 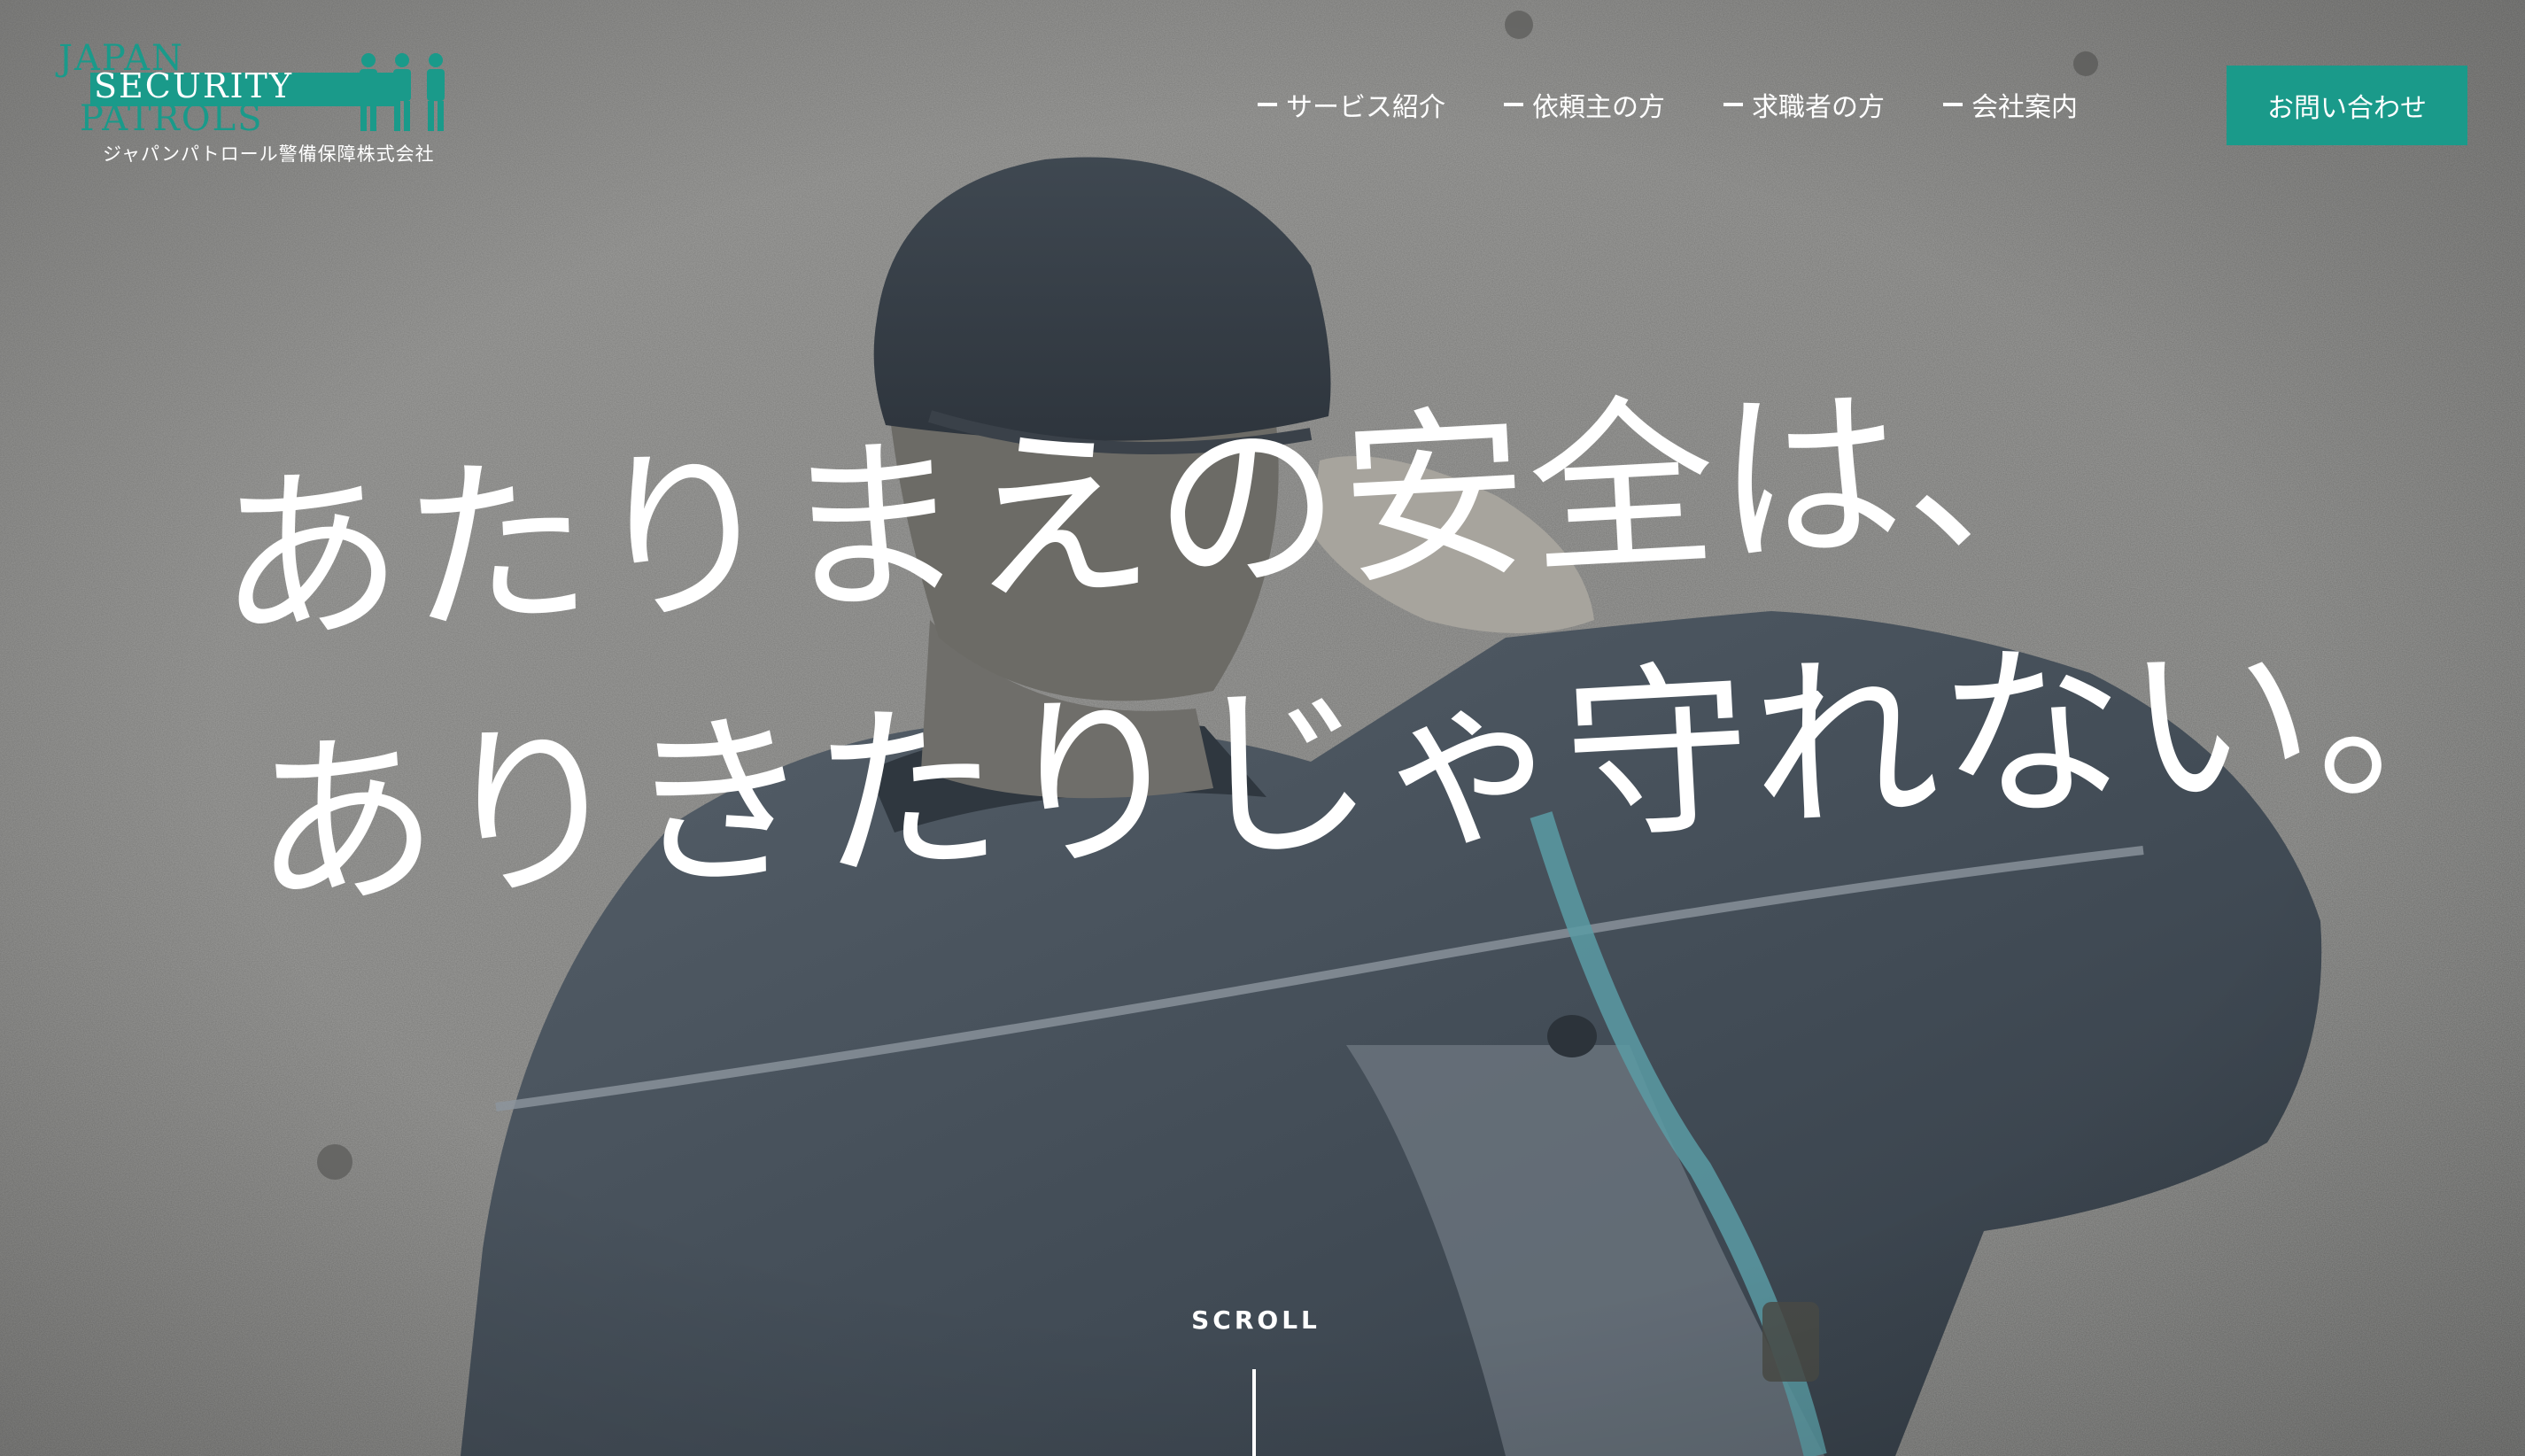 What do you see at coordinates (269, 154) in the screenshot?
I see `company-name: ジャパンパトロール警備保障株式会社` at bounding box center [269, 154].